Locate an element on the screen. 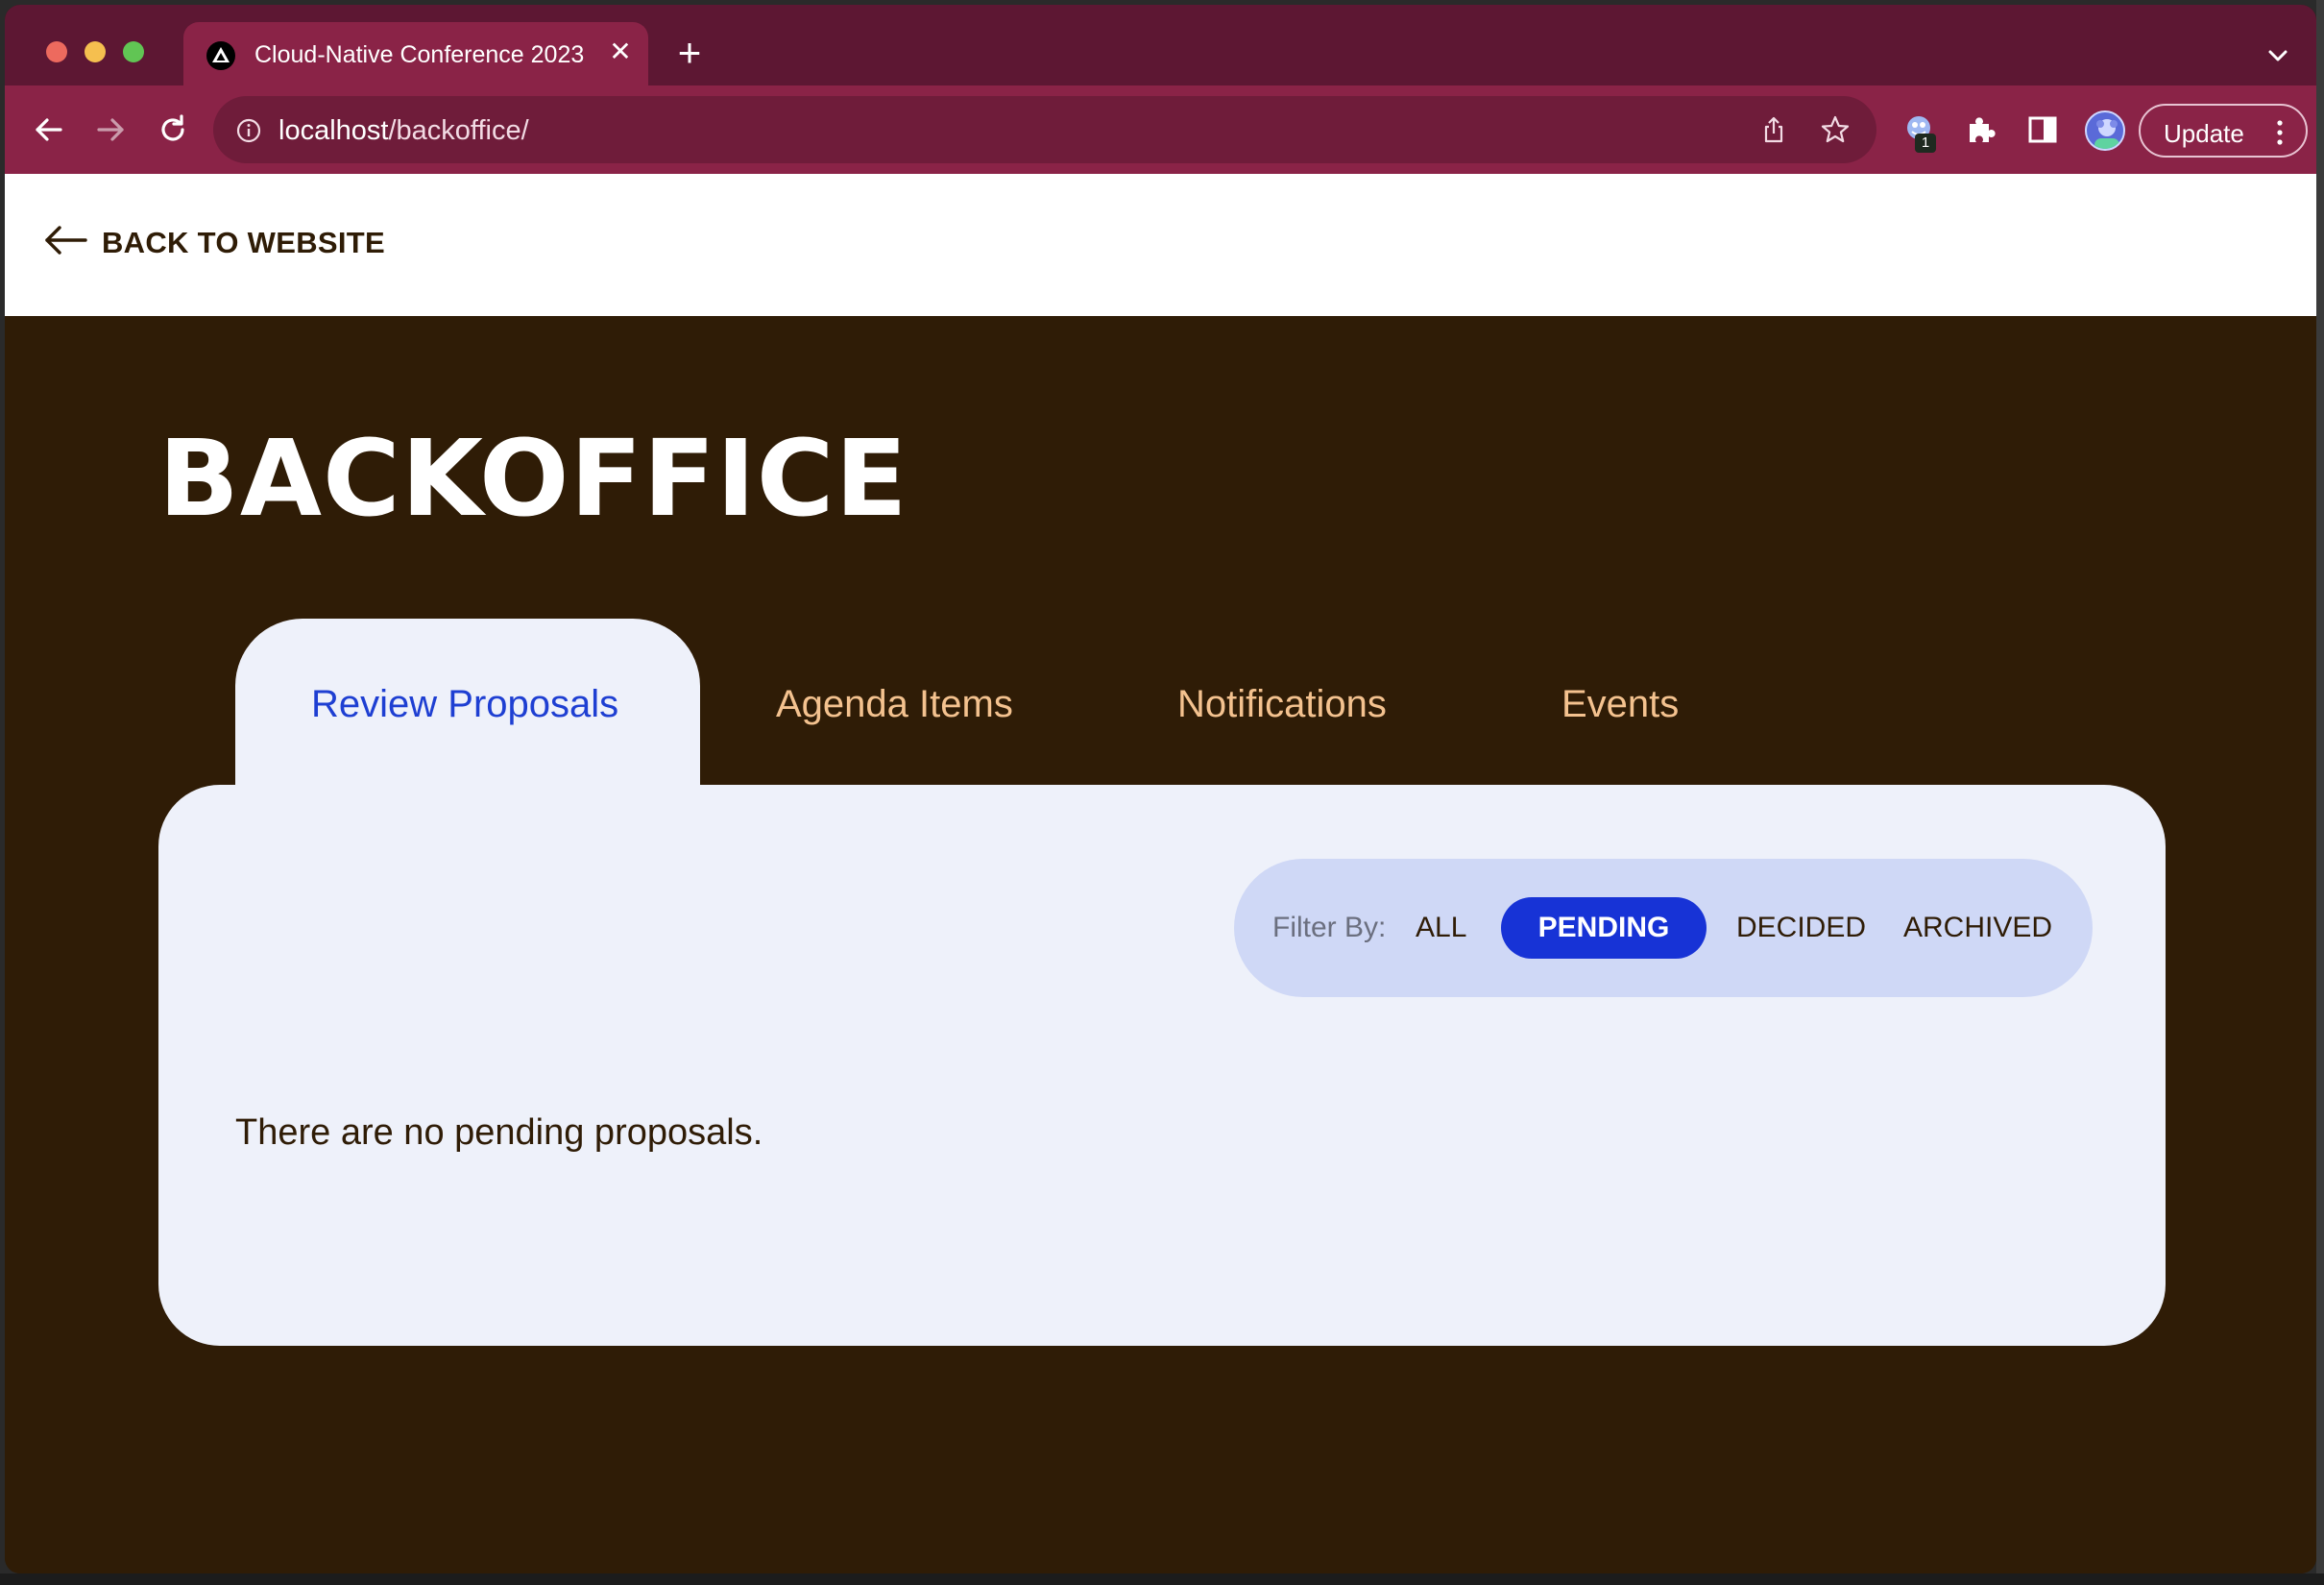 This screenshot has width=2324, height=1585. filter-bar: Filter By: ALL PENDING DECIDED ARCHIVED is located at coordinates (1664, 928).